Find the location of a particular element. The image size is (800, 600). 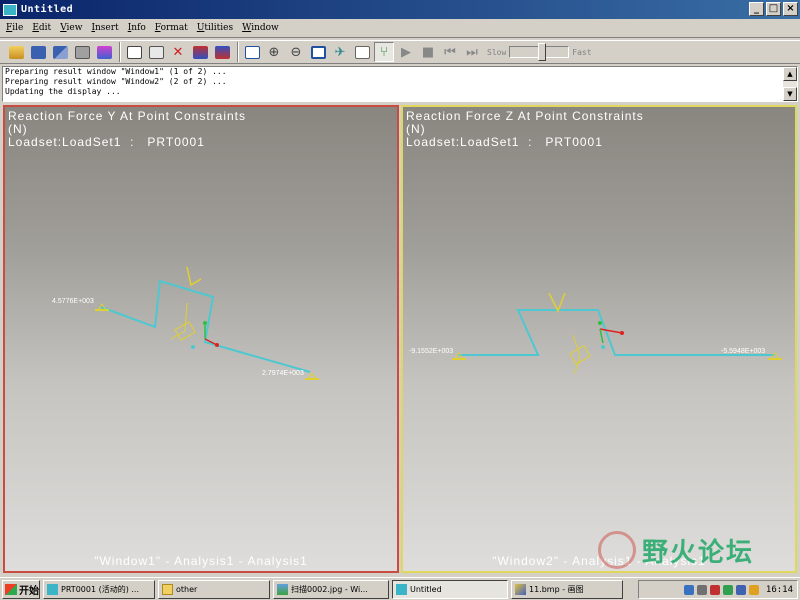

fit-icon is located at coordinates (252, 52).